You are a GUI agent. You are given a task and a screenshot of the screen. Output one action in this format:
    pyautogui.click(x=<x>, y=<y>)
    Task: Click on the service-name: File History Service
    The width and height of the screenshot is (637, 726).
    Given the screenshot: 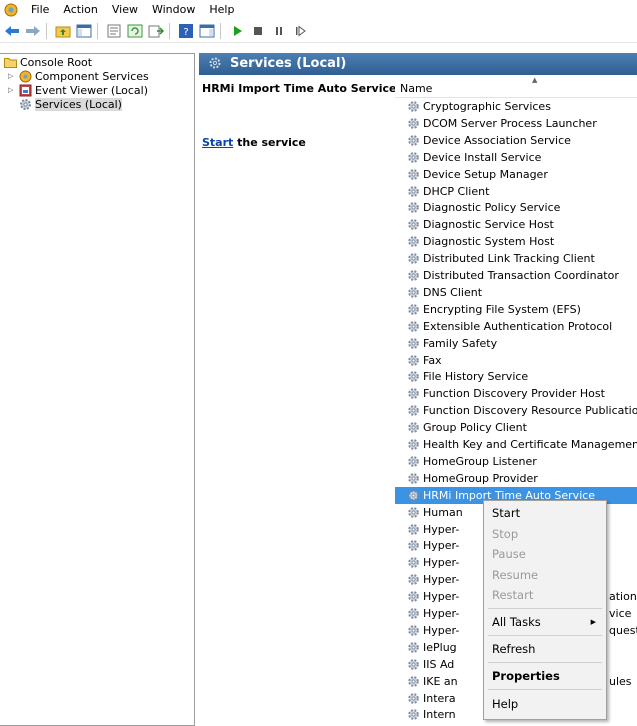 What is the action you would take?
    pyautogui.click(x=476, y=377)
    